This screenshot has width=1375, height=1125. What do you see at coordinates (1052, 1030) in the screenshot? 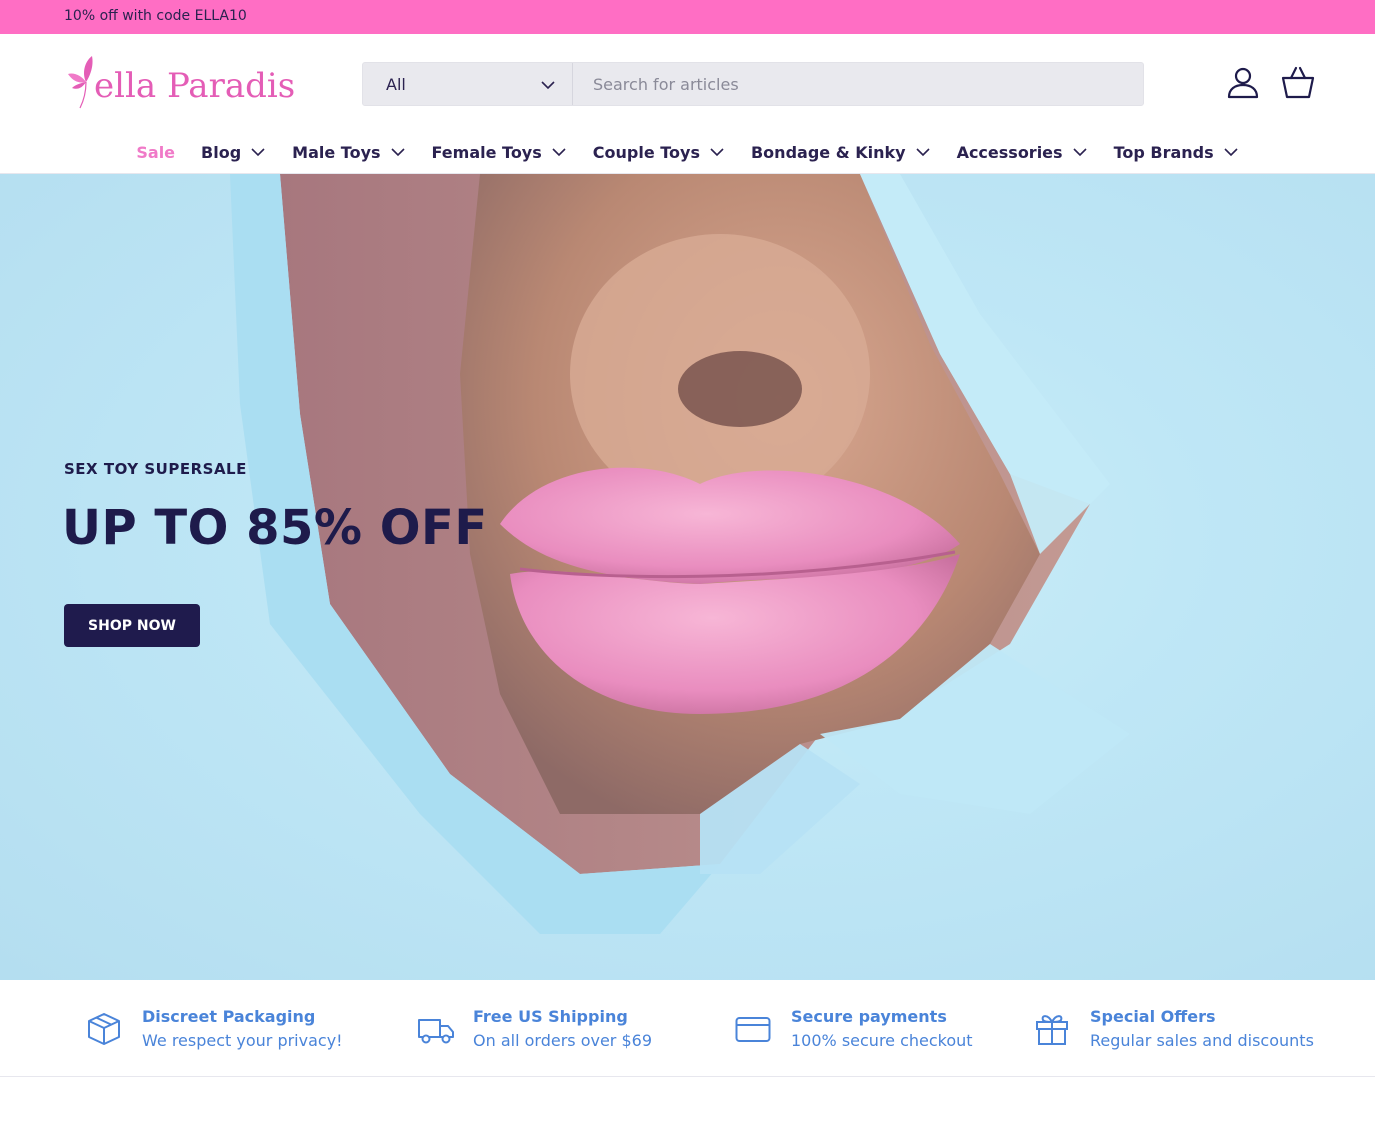
I see `gift-icon` at bounding box center [1052, 1030].